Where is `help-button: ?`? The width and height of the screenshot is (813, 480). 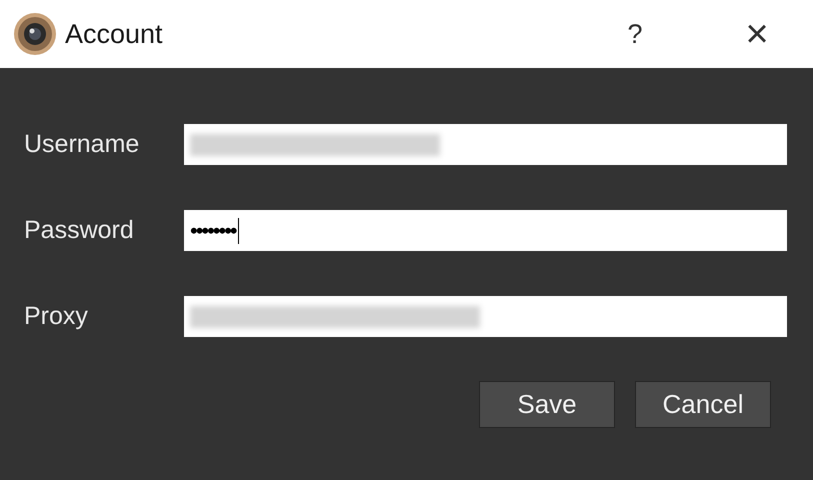 help-button: ? is located at coordinates (635, 34).